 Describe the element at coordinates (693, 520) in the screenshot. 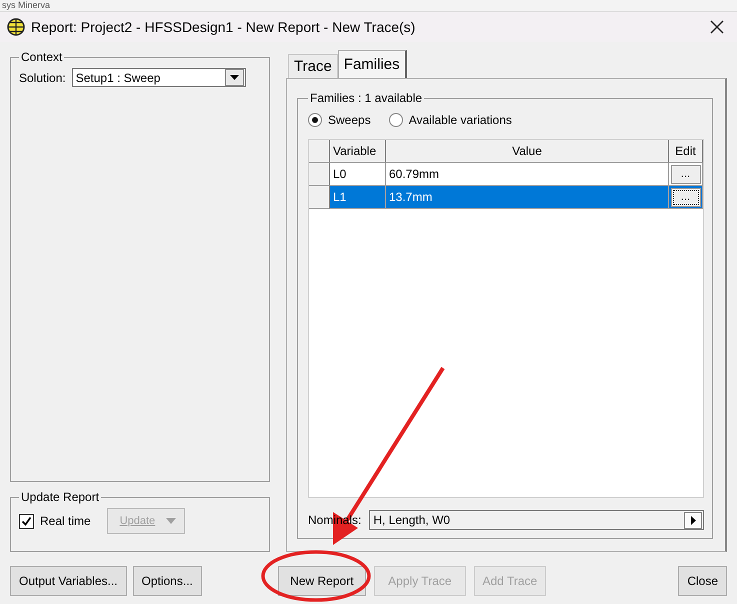

I see `caret-right-icon` at that location.